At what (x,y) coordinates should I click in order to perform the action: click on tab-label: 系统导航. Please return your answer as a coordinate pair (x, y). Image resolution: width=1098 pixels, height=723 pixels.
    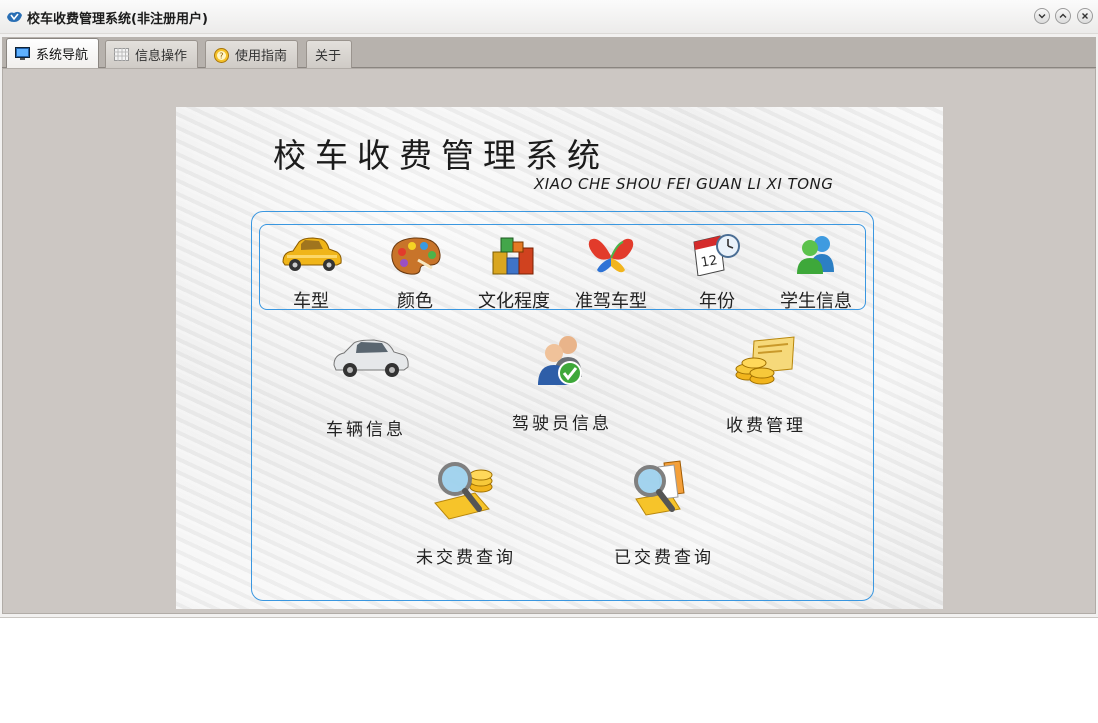
    Looking at the image, I should click on (62, 55).